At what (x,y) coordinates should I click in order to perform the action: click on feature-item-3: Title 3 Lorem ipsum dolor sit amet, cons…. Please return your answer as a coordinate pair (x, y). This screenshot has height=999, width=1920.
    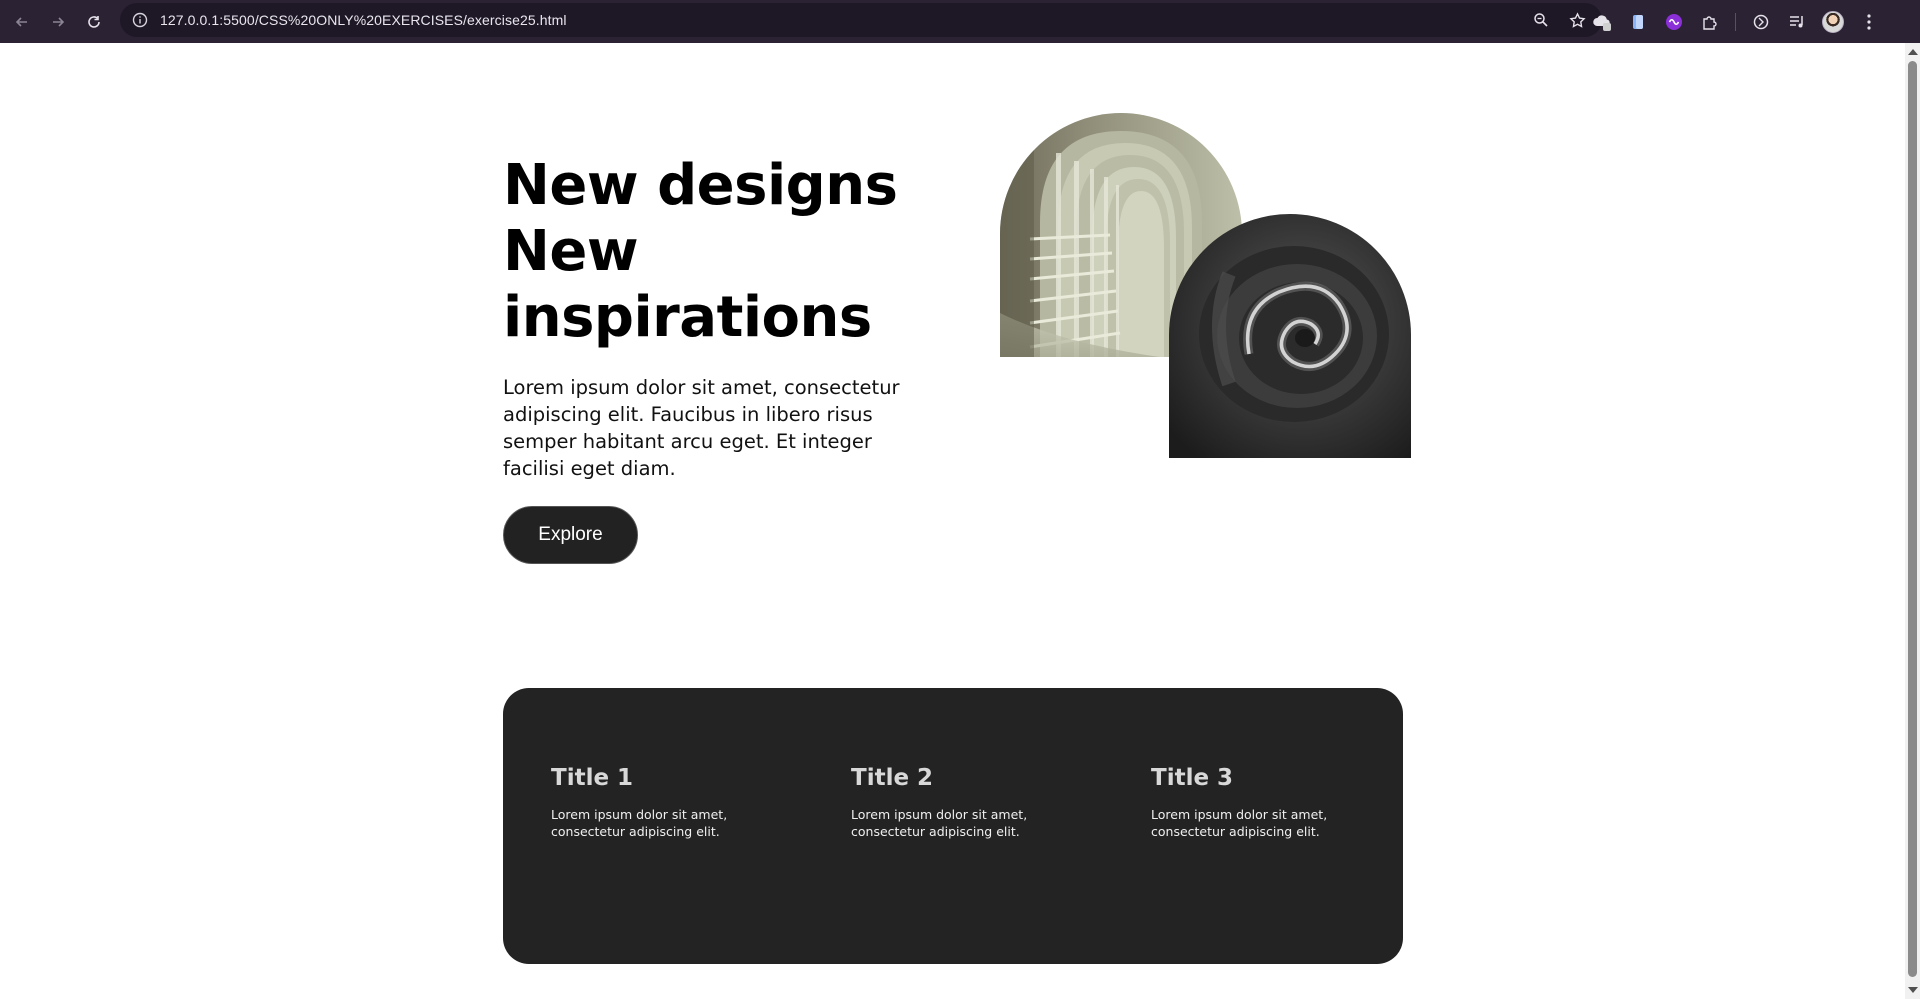
    Looking at the image, I should click on (1266, 801).